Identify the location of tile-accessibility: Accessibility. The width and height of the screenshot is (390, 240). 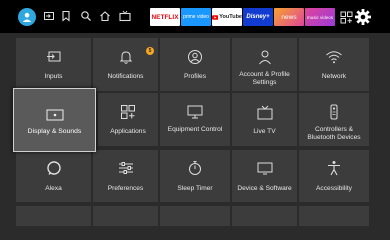
(334, 176).